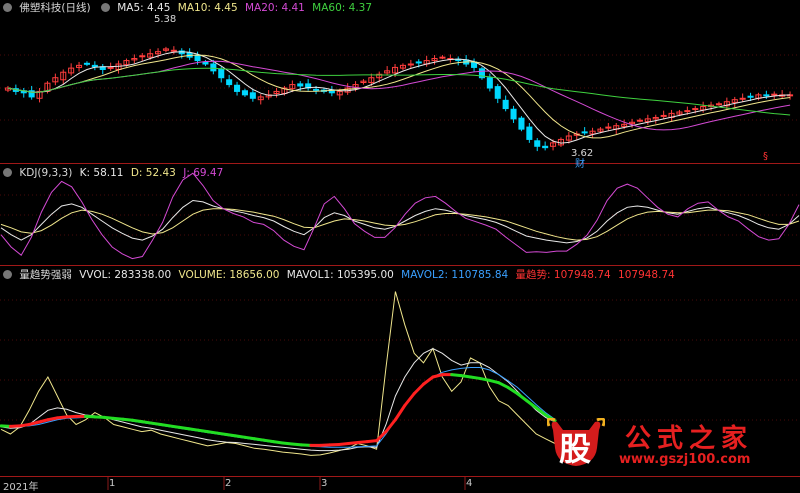 The height and width of the screenshot is (493, 800). What do you see at coordinates (275, 8) in the screenshot?
I see `price-legend-ma20: MA20: 4.41` at bounding box center [275, 8].